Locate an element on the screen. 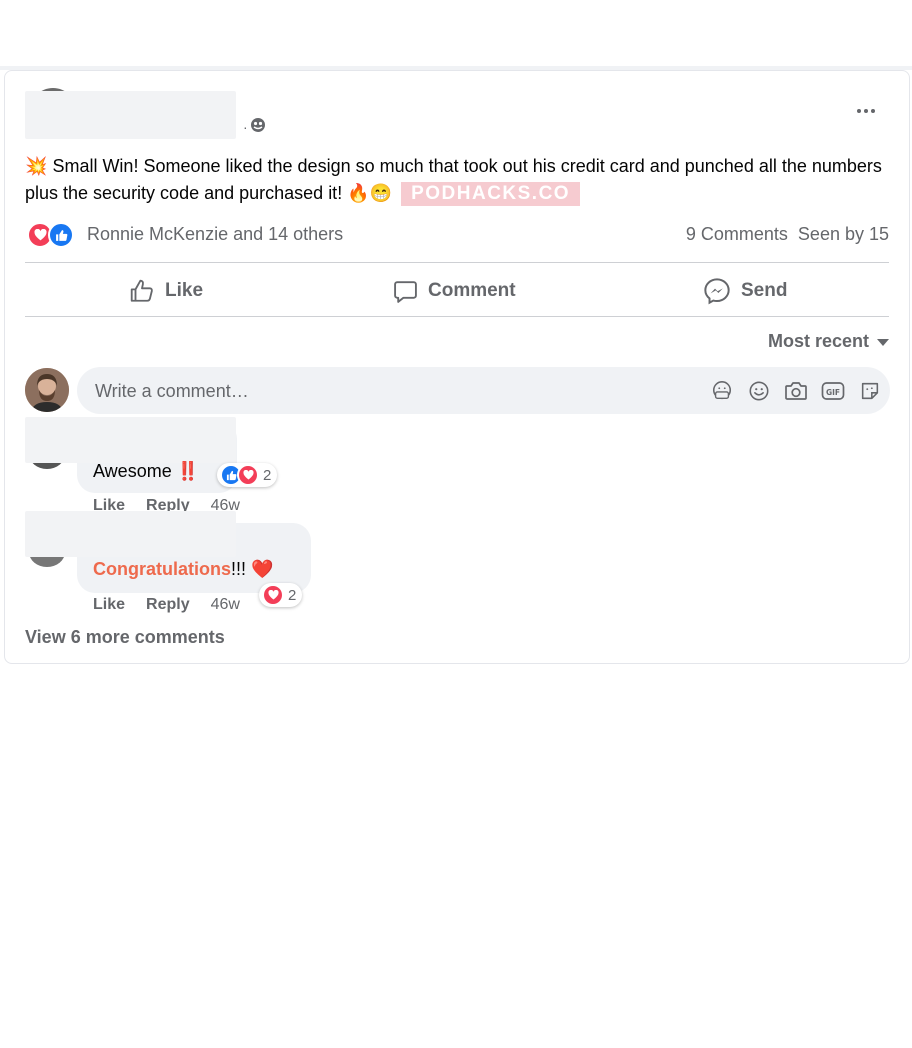 The width and height of the screenshot is (912, 1048). divider-top is located at coordinates (457, 262).